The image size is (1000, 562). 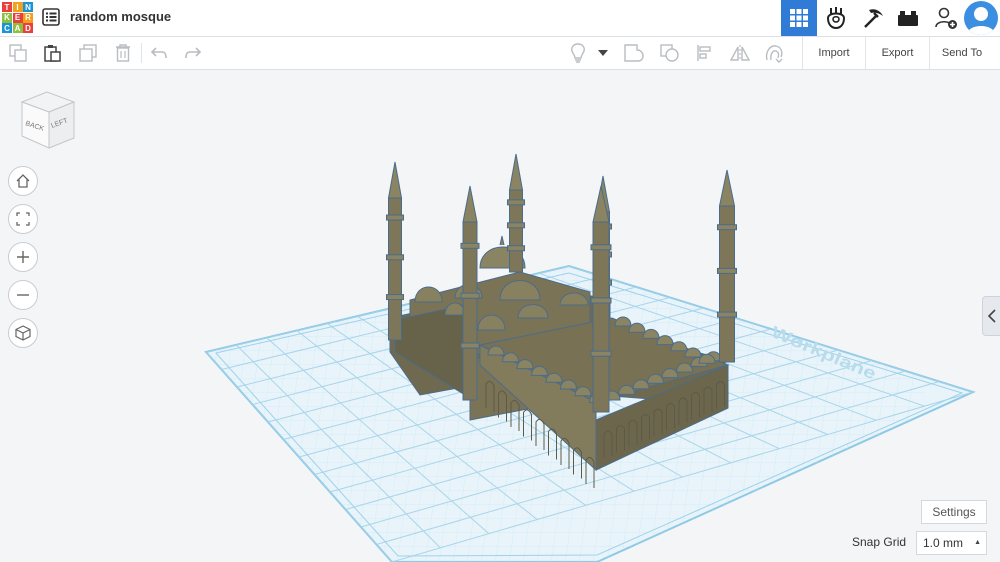 I want to click on light-toggle-button, so click(x=578, y=53).